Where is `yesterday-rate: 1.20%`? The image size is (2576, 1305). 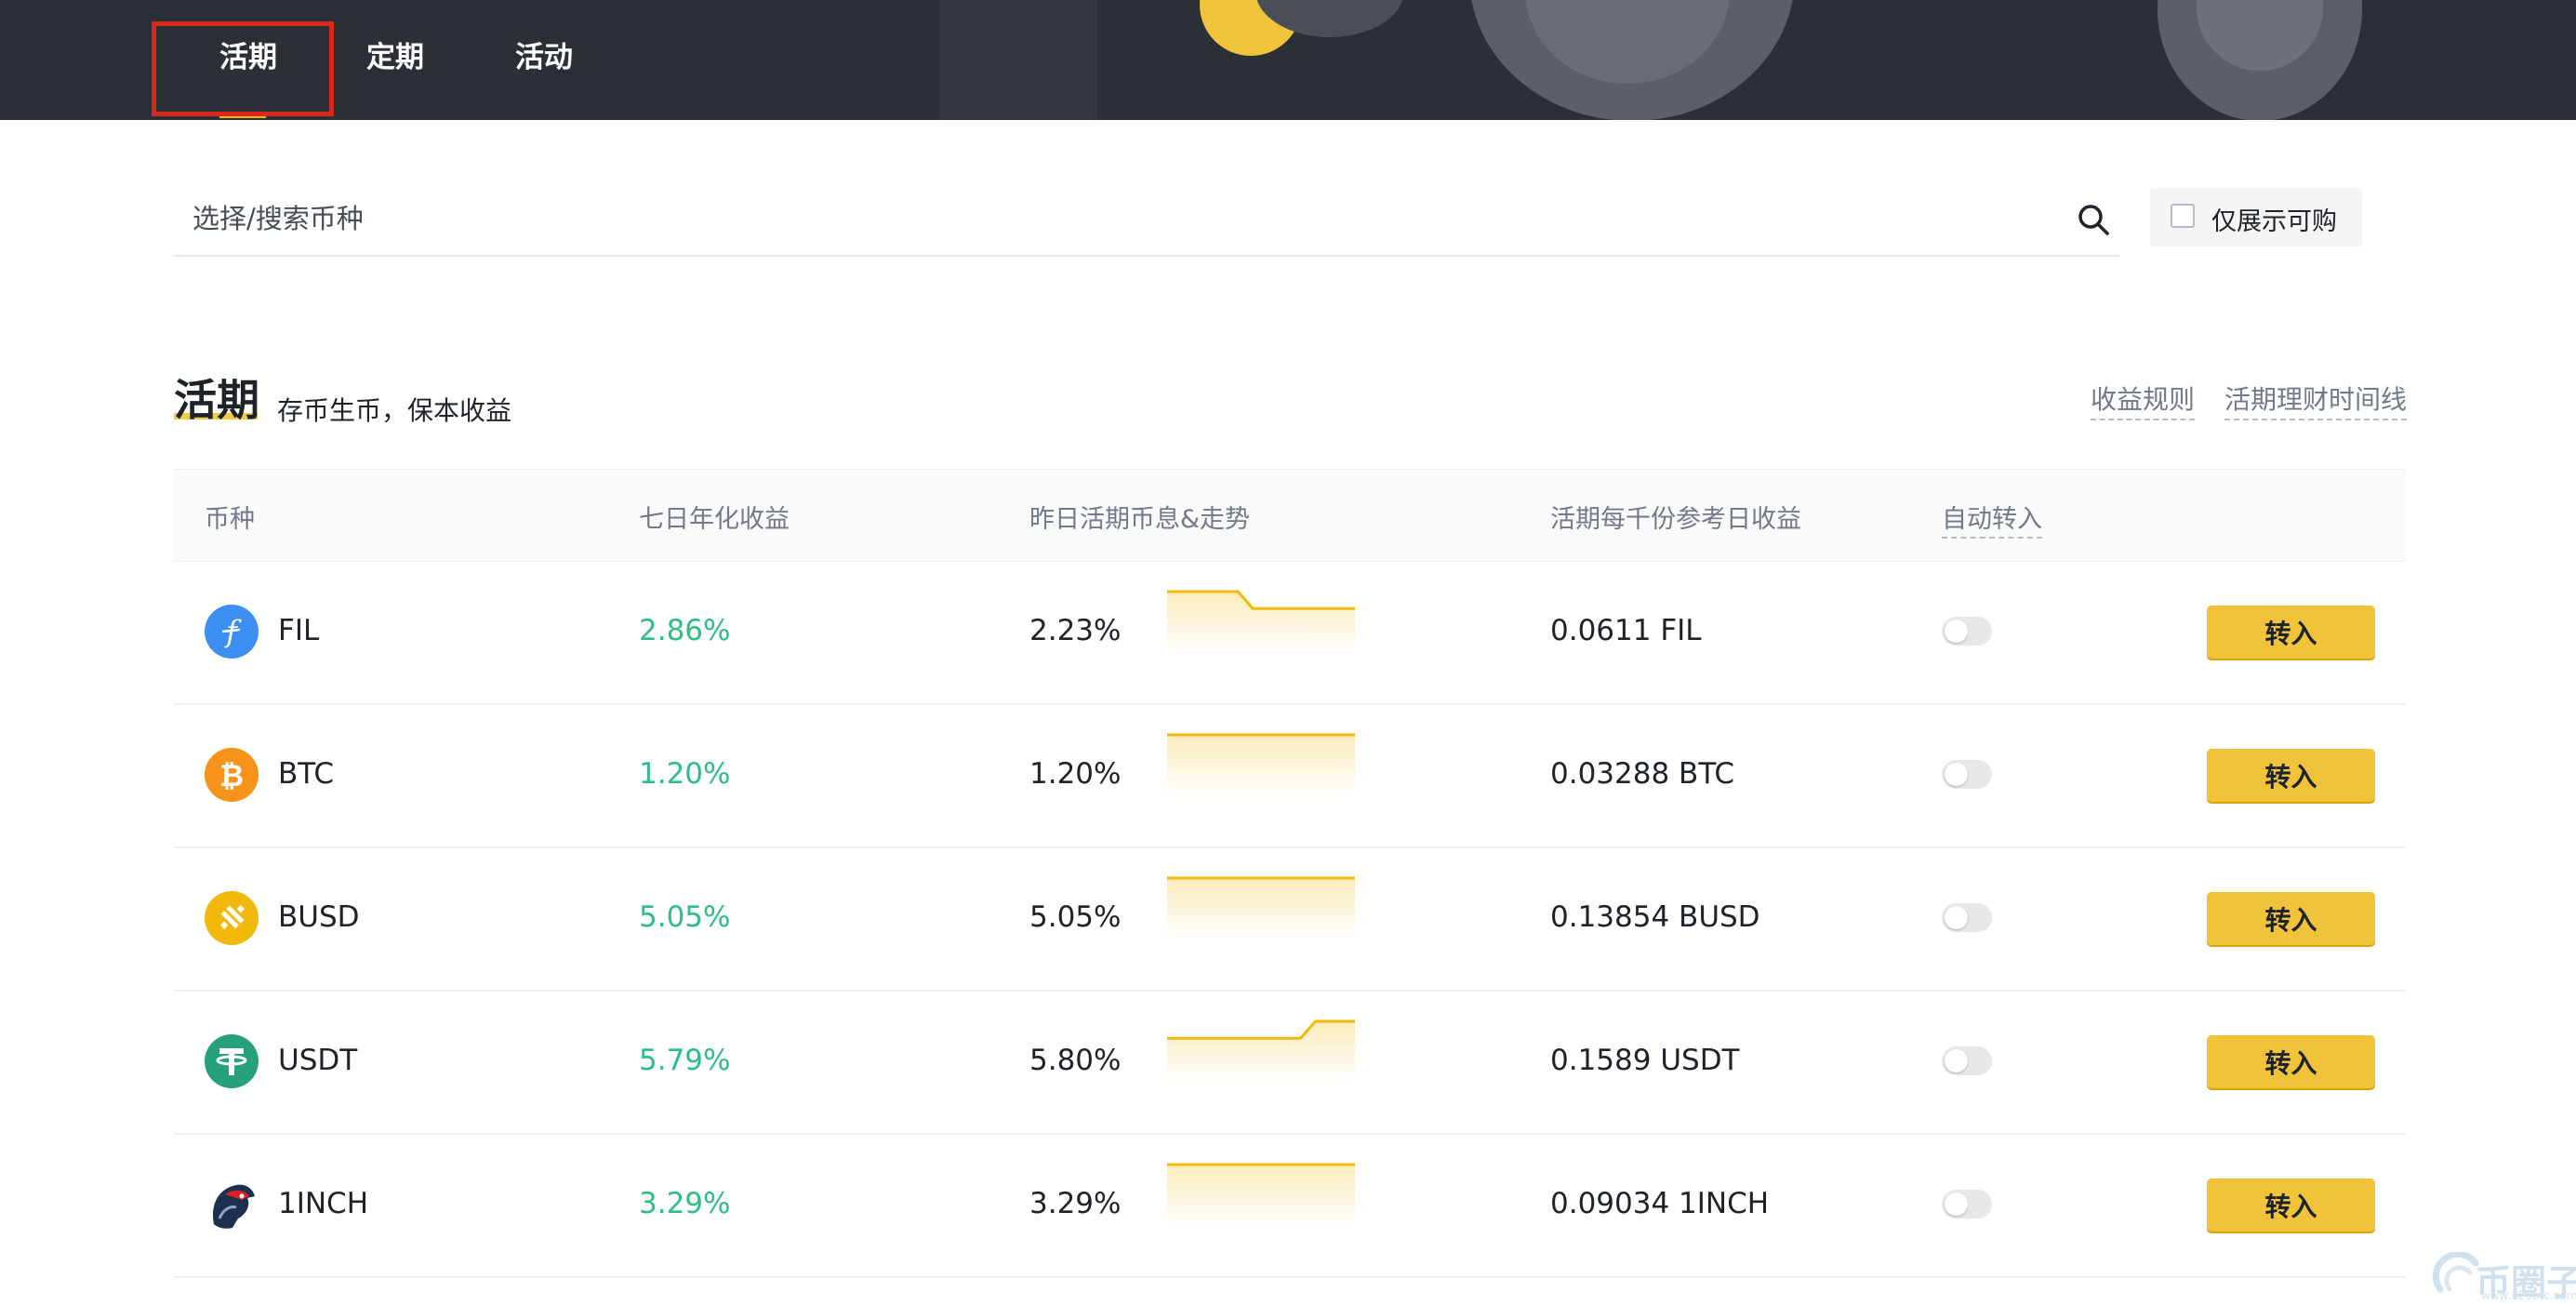
yesterday-rate: 1.20% is located at coordinates (1075, 774).